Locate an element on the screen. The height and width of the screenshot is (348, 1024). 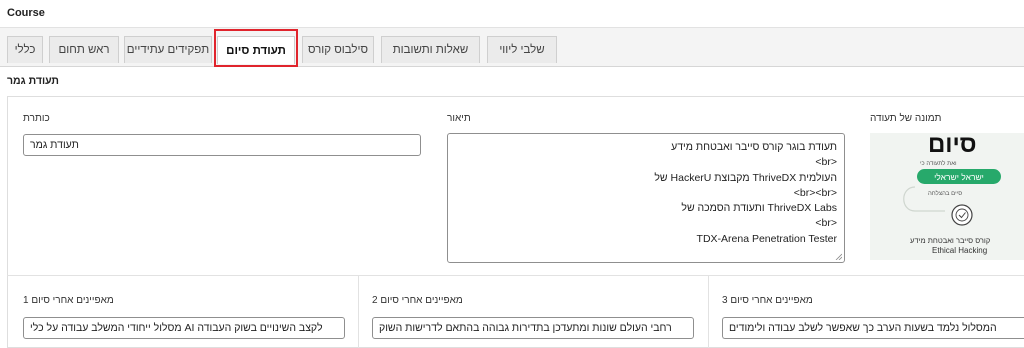
tab-domain-head: ראש תחום is located at coordinates (84, 49).